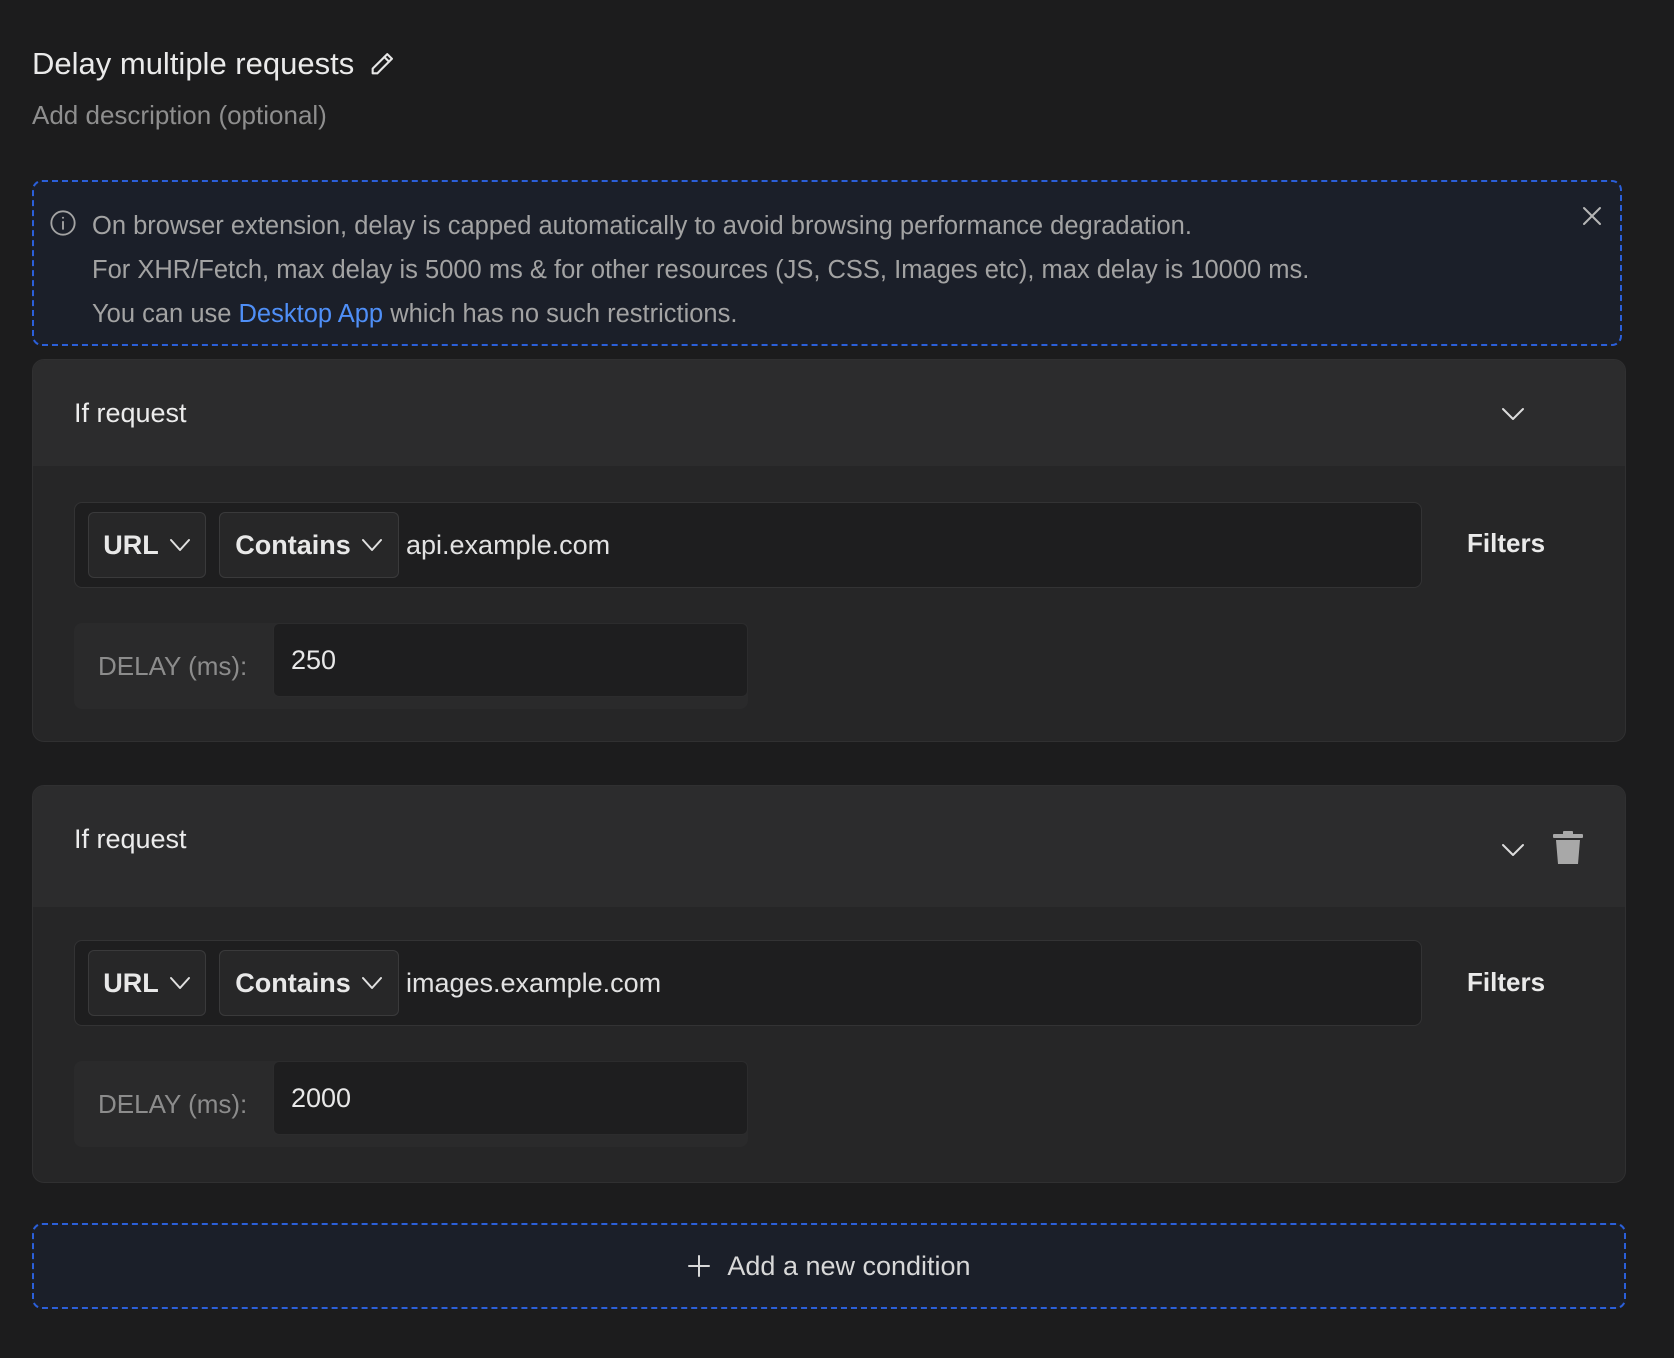 This screenshot has width=1674, height=1358. Describe the element at coordinates (1568, 848) in the screenshot. I see `trash-icon` at that location.